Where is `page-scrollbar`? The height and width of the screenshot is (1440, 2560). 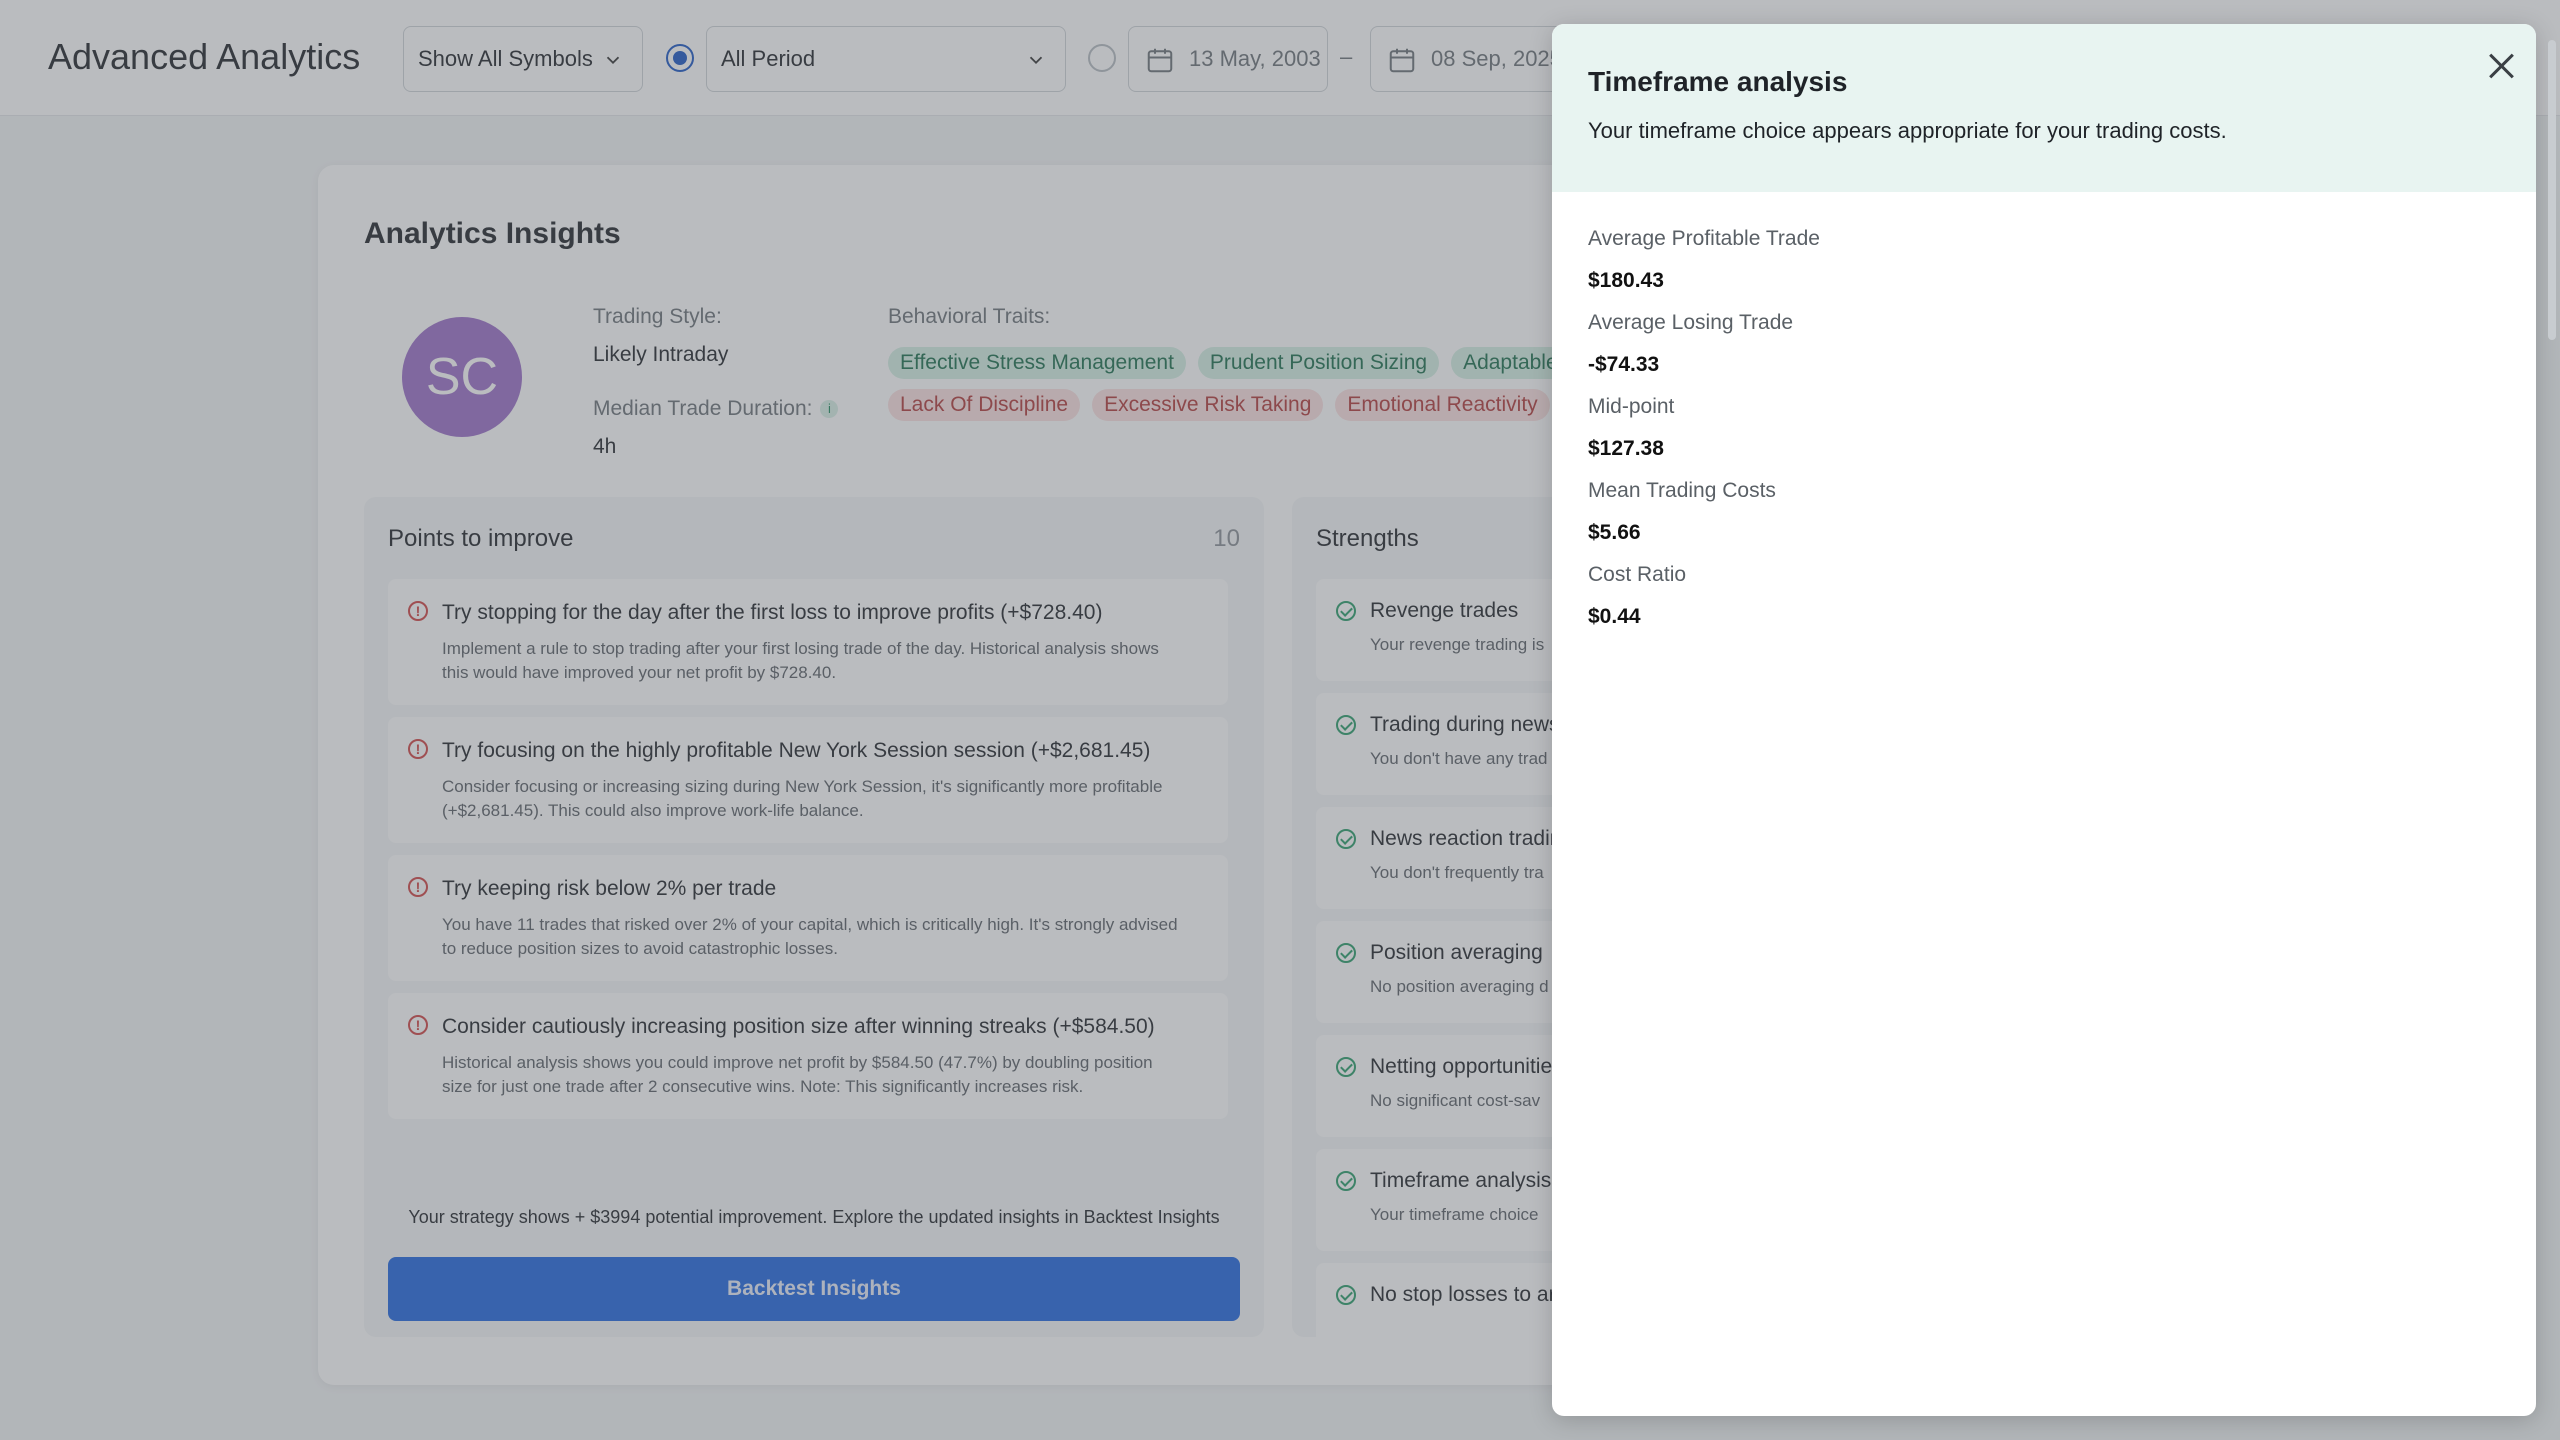
page-scrollbar is located at coordinates (2552, 190).